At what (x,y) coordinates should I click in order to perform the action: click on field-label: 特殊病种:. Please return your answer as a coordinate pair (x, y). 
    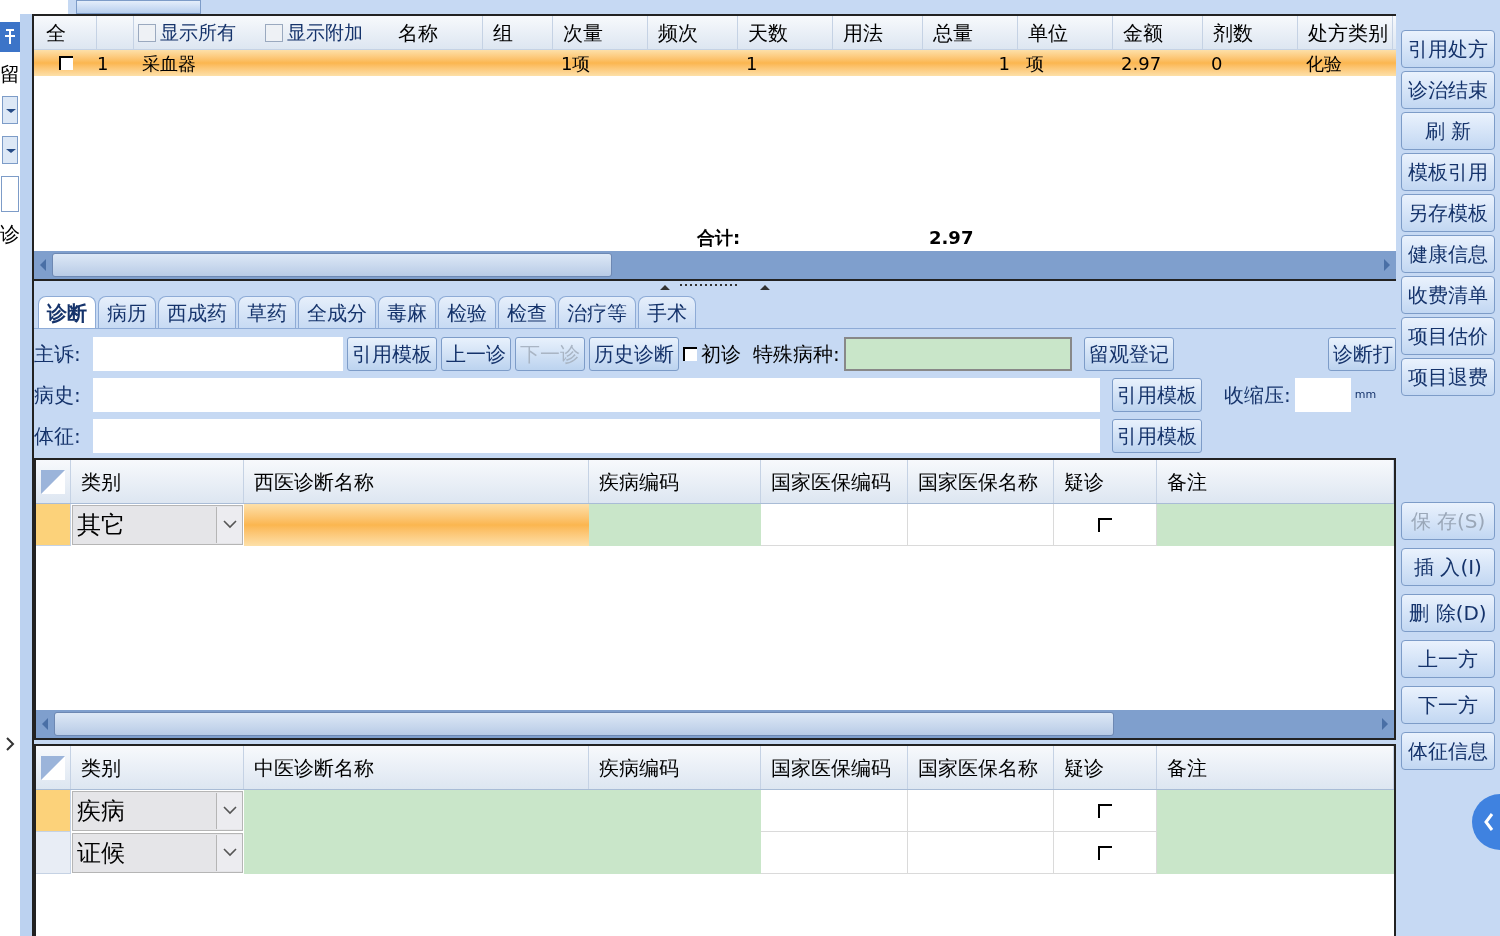
    Looking at the image, I should click on (796, 354).